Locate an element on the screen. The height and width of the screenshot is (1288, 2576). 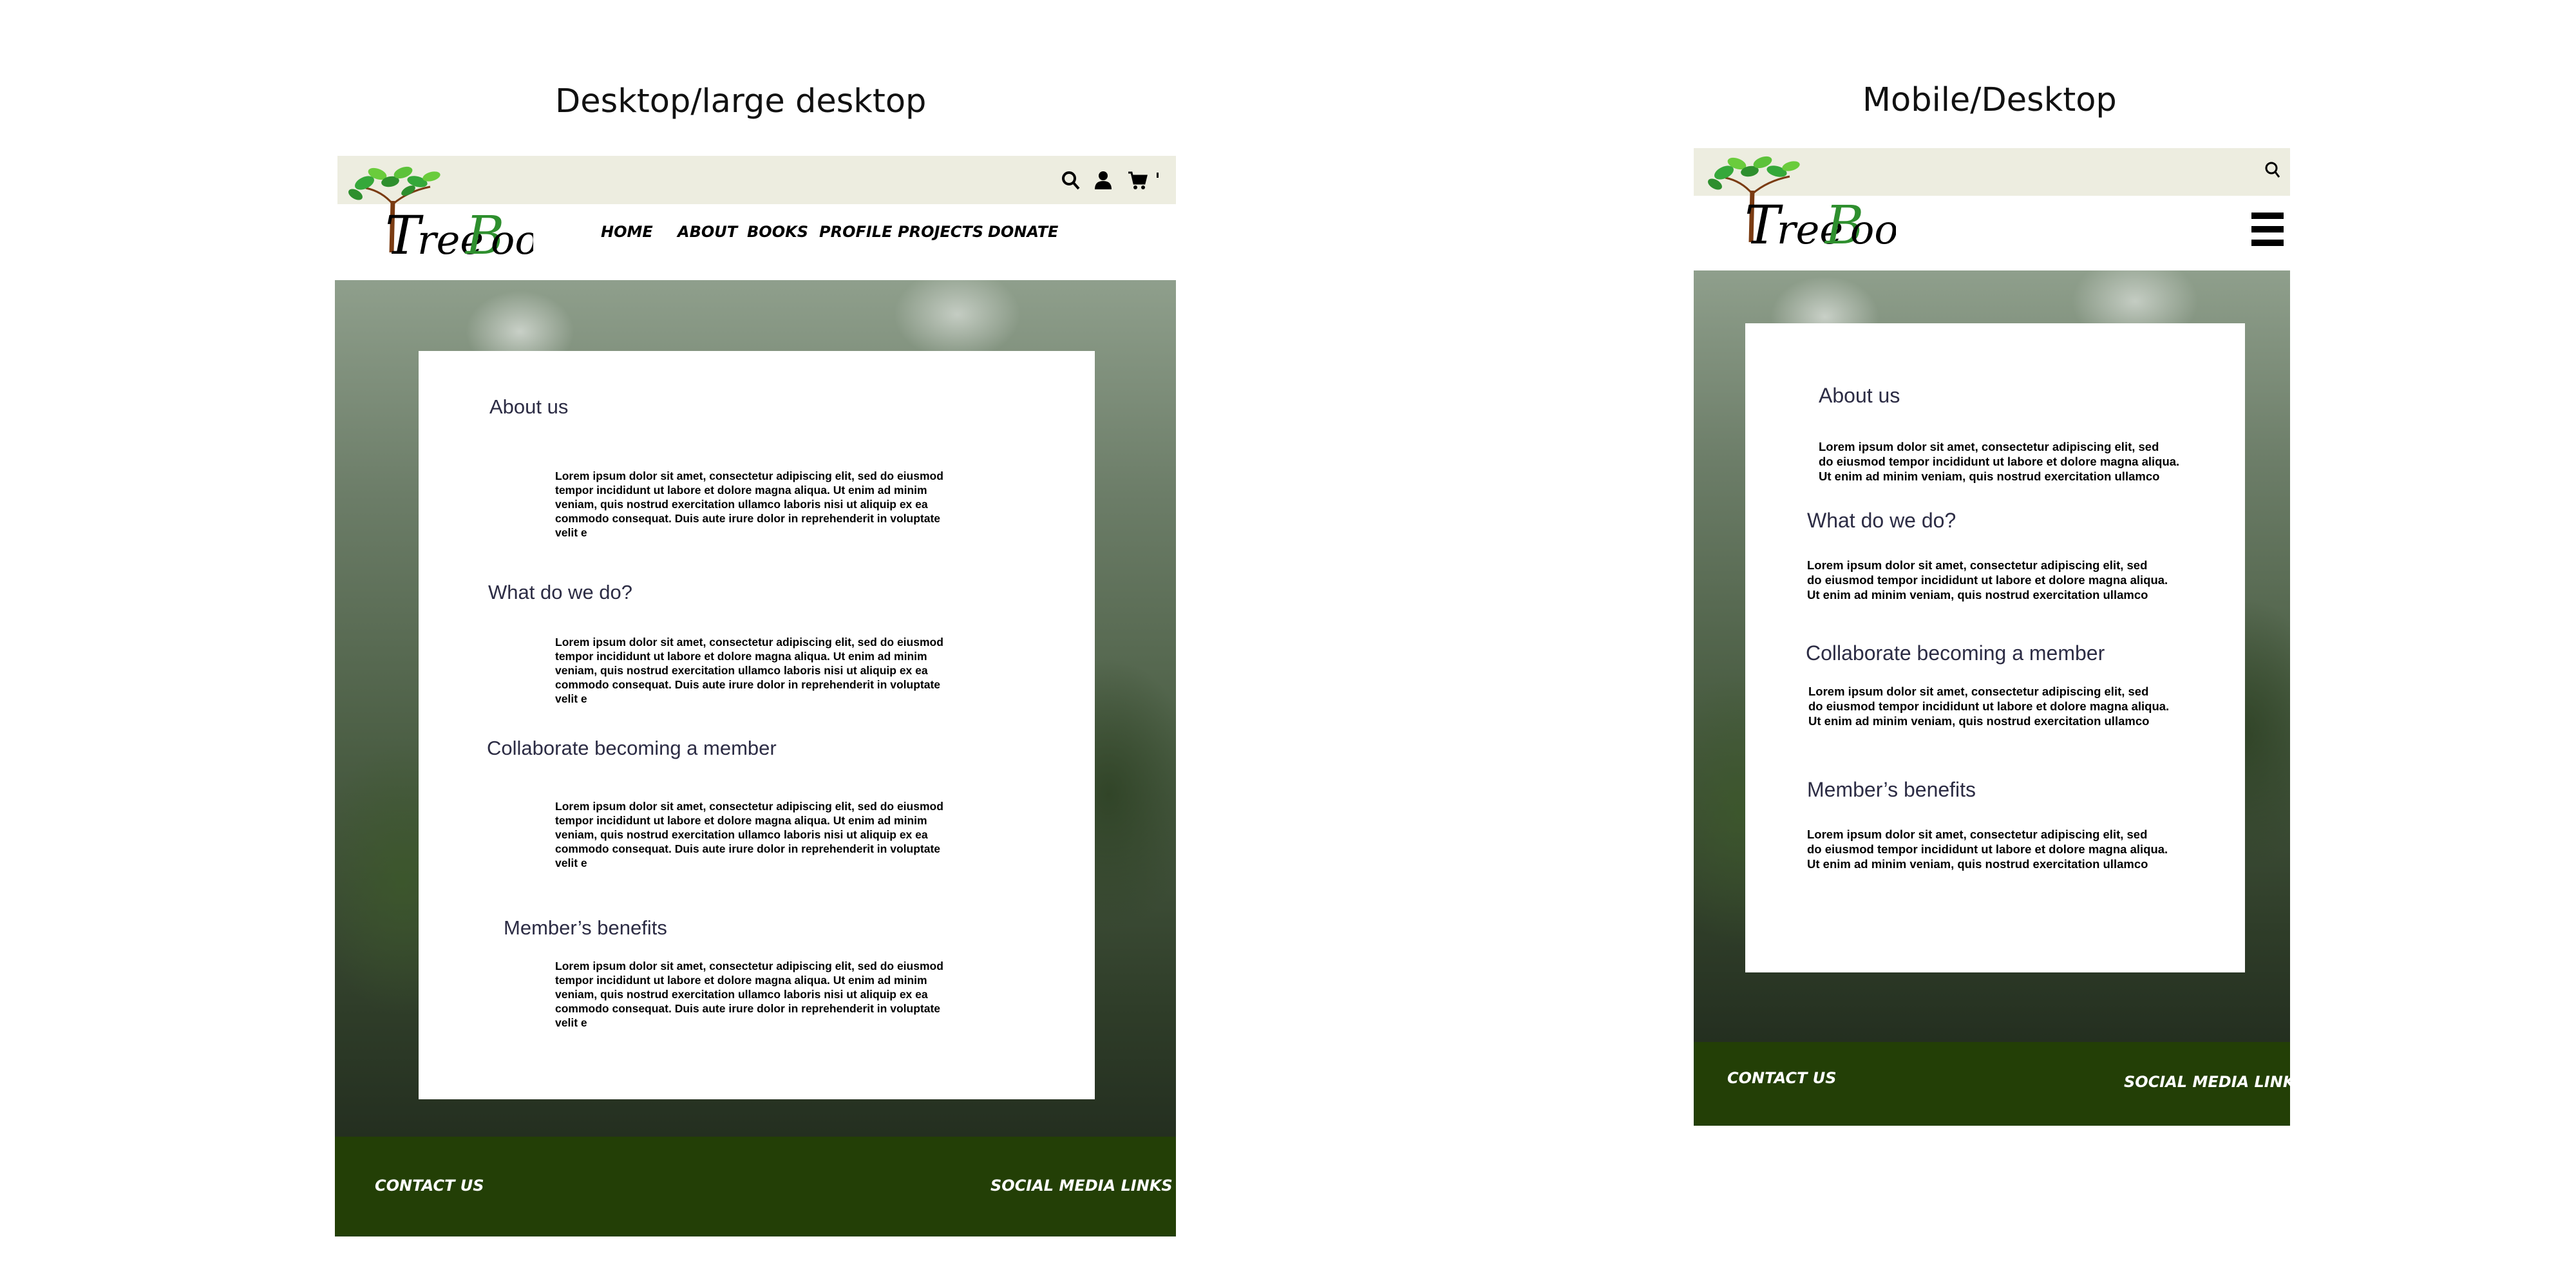
mobile-mockup-title: Mobile/Desktop is located at coordinates (1989, 100).